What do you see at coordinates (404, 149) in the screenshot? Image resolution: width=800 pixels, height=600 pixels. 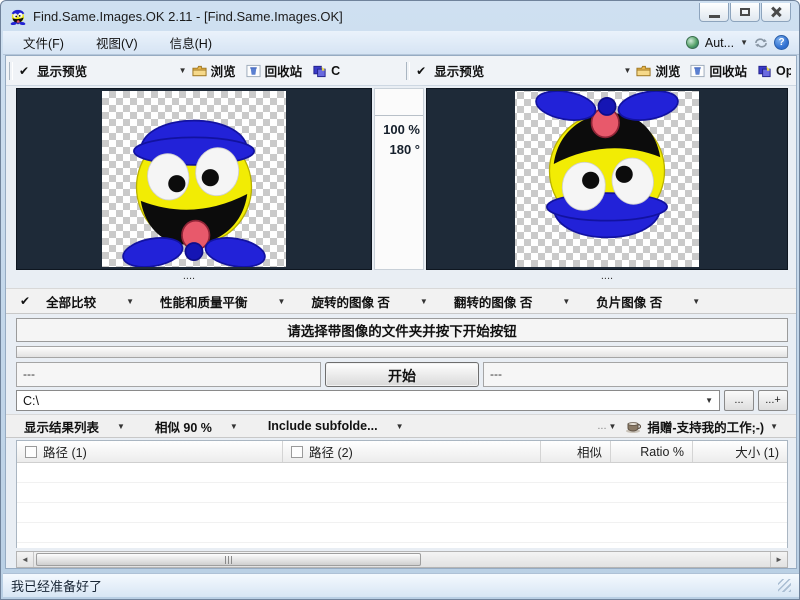 I see `rotation-value: 180 °` at bounding box center [404, 149].